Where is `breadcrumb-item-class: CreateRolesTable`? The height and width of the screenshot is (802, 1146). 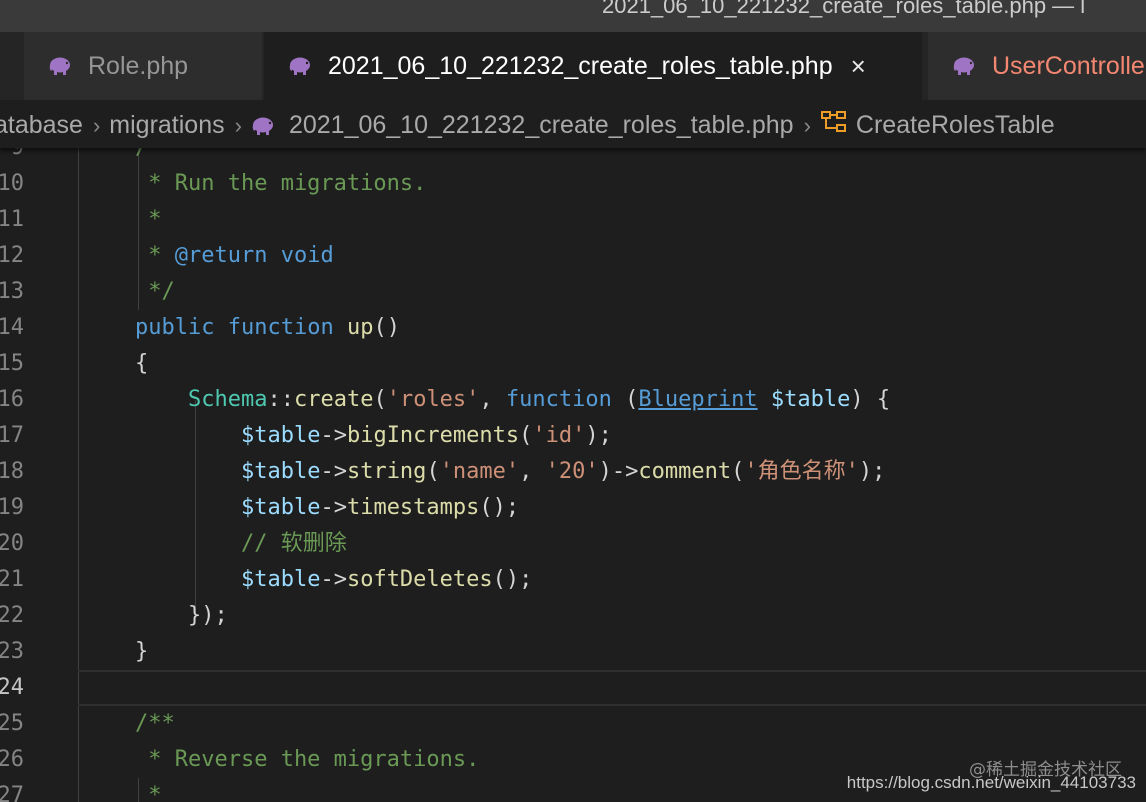 breadcrumb-item-class: CreateRolesTable is located at coordinates (955, 125).